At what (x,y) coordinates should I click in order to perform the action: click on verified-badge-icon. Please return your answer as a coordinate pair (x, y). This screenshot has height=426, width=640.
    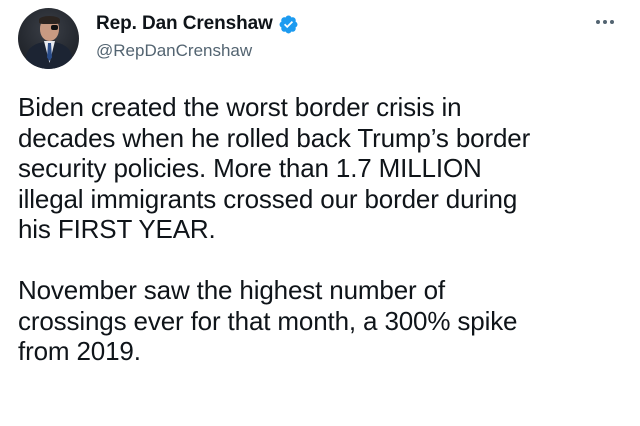
    Looking at the image, I should click on (288, 24).